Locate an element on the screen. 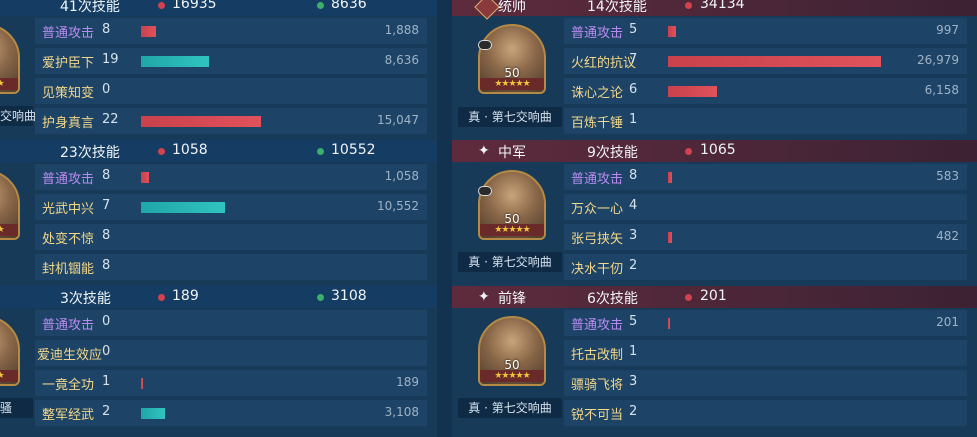  damage-total: 34134 is located at coordinates (722, 6).